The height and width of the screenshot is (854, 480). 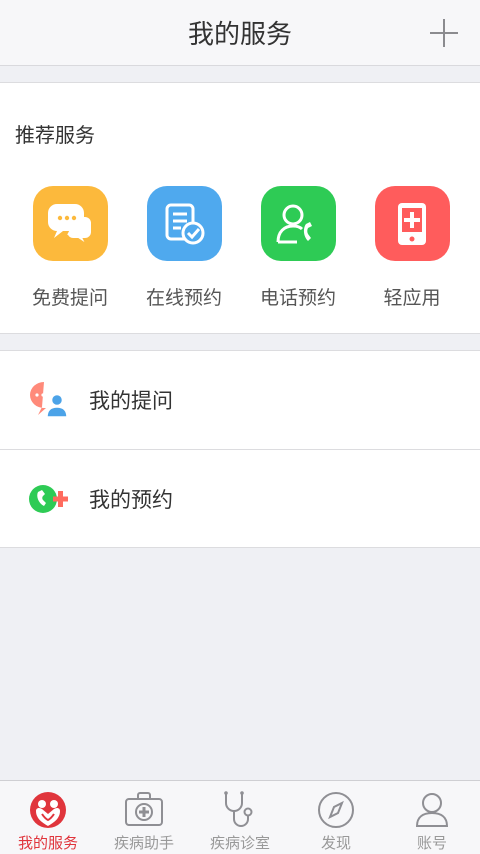 What do you see at coordinates (183, 298) in the screenshot?
I see `service-label: 在线预约` at bounding box center [183, 298].